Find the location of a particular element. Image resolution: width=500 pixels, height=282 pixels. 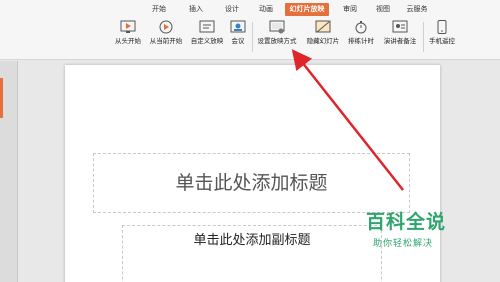

watermark-subtitle: 助你轻松解决 is located at coordinates (403, 244).